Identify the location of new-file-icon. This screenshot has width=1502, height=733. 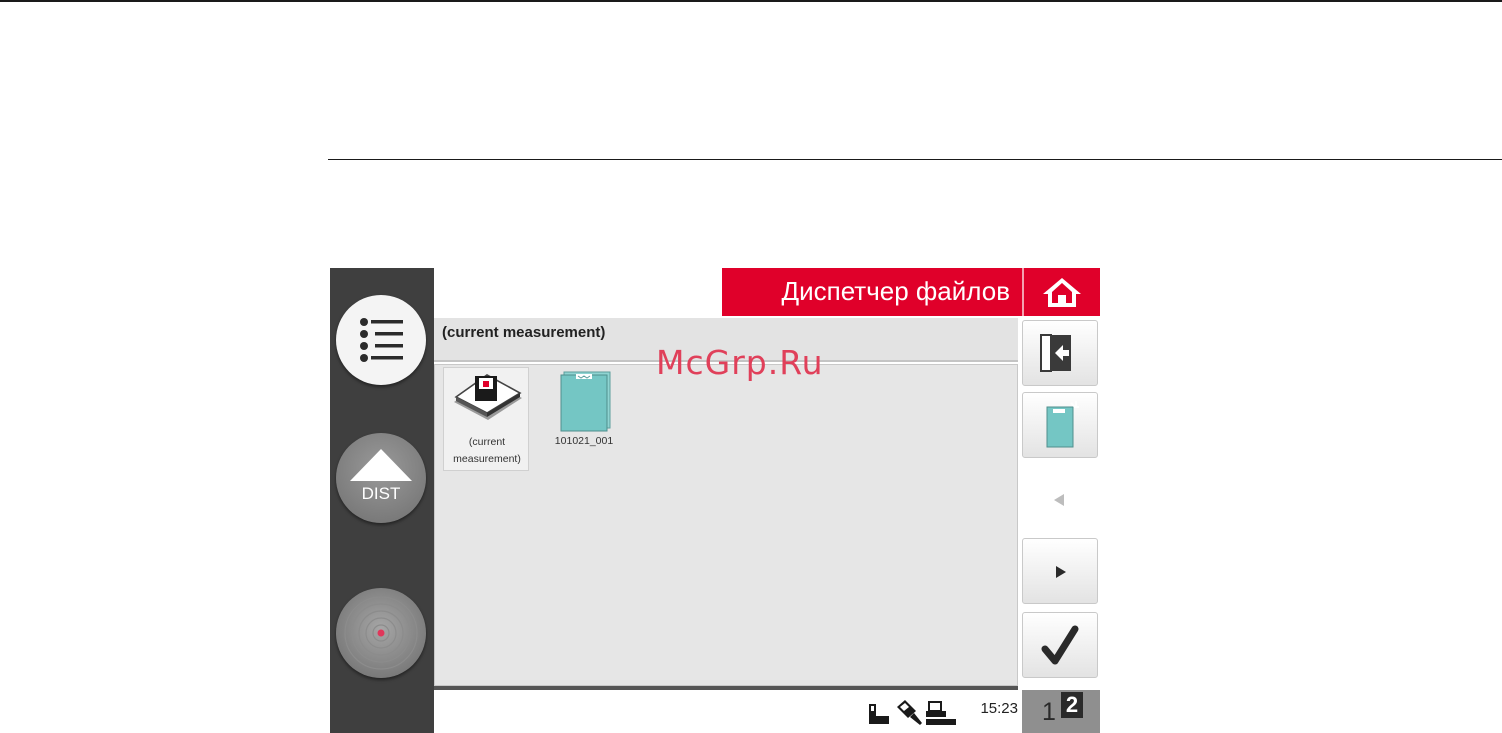
(1062, 424).